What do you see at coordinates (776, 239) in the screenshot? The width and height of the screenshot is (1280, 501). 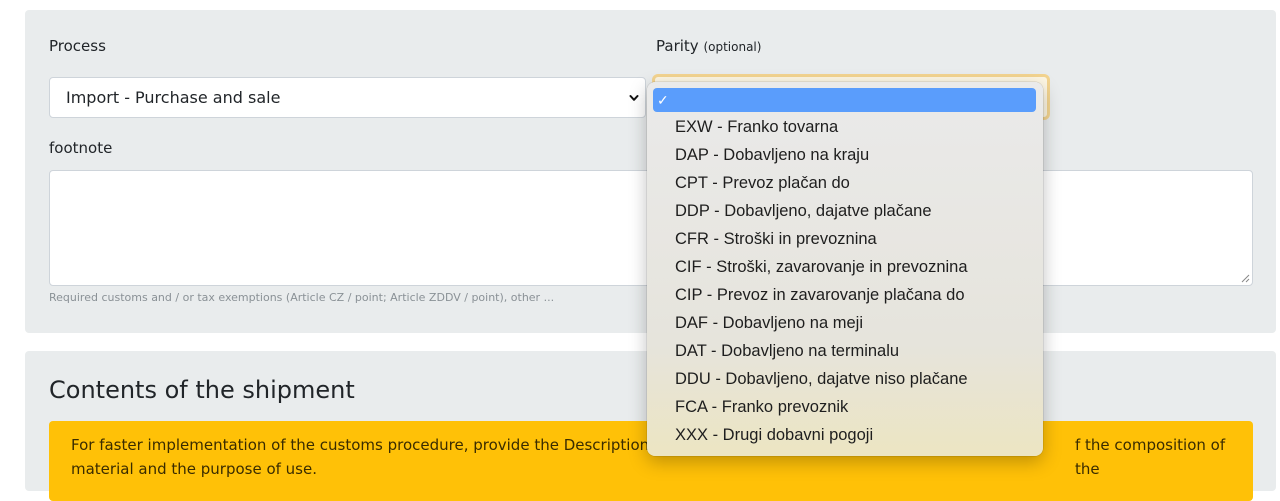 I see `parity-option: CFR - Stroški in prevoznina` at bounding box center [776, 239].